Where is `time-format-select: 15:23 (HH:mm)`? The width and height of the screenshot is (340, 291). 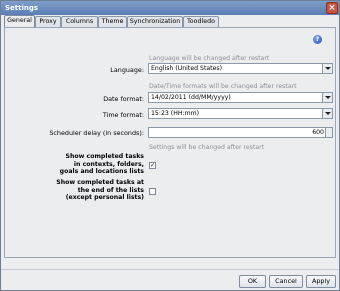
time-format-select: 15:23 (HH:mm) is located at coordinates (240, 113).